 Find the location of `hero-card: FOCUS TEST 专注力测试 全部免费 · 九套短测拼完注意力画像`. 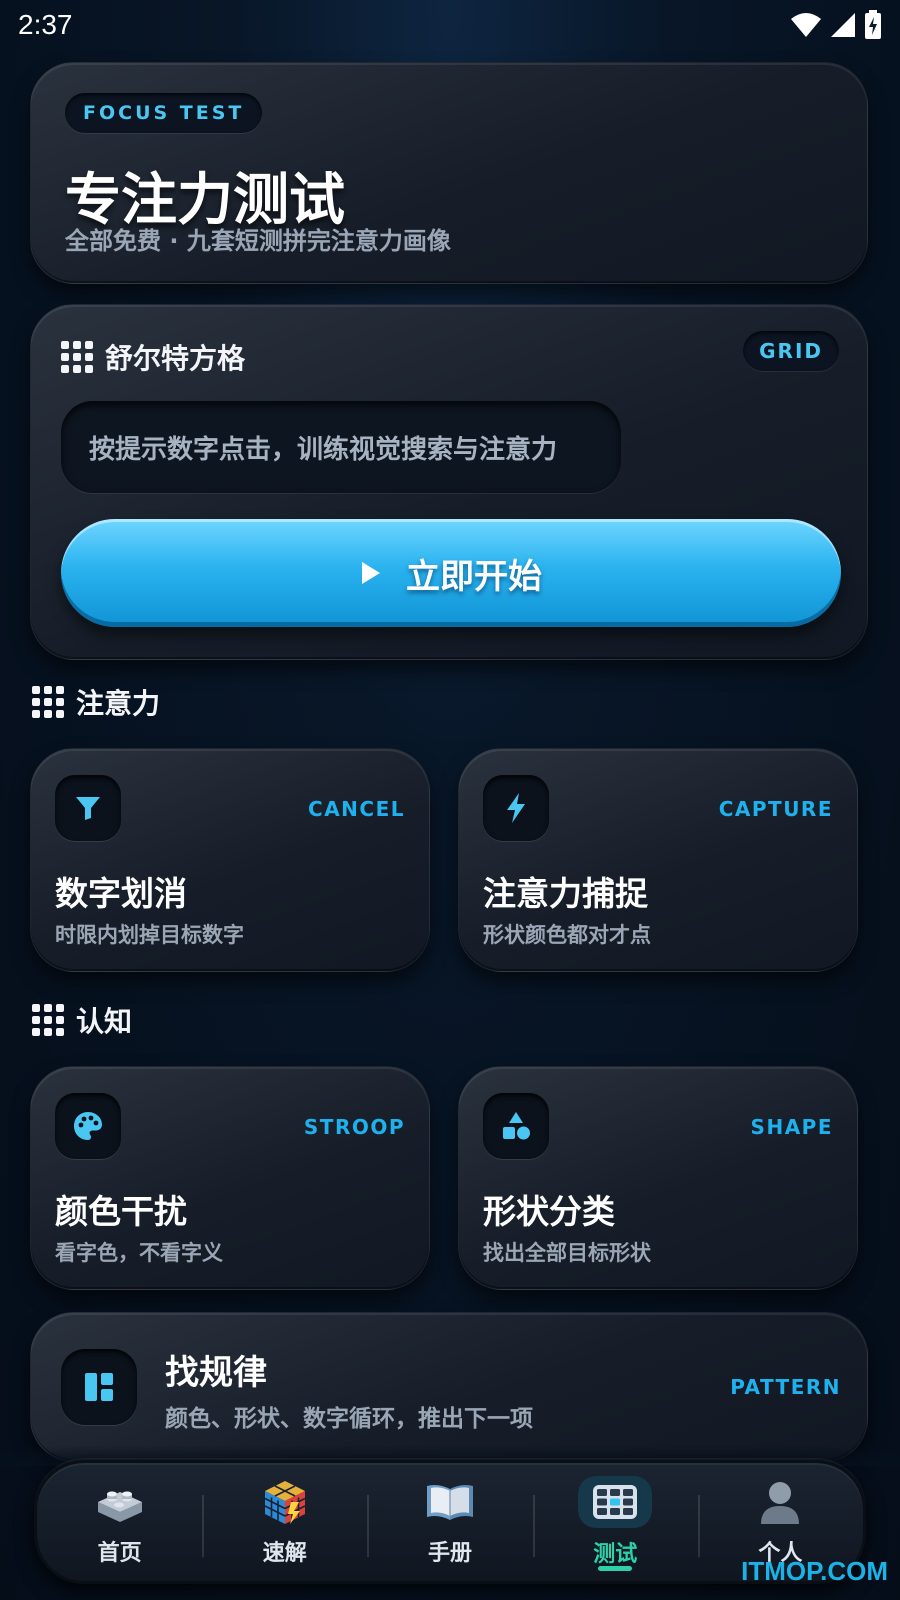

hero-card: FOCUS TEST 专注力测试 全部免费 · 九套短测拼完注意力画像 is located at coordinates (449, 173).